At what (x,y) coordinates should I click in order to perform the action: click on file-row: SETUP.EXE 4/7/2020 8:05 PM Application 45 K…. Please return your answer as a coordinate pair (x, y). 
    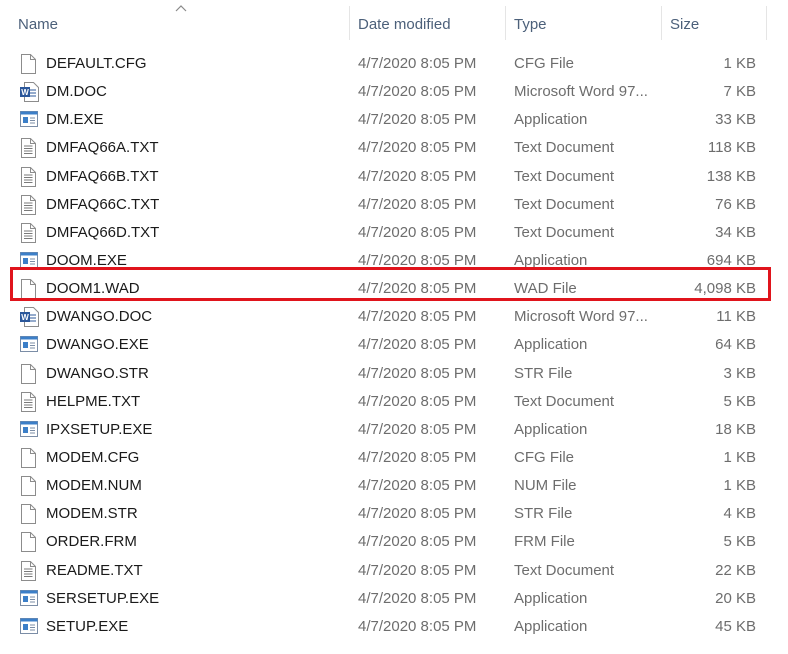
    Looking at the image, I should click on (394, 627).